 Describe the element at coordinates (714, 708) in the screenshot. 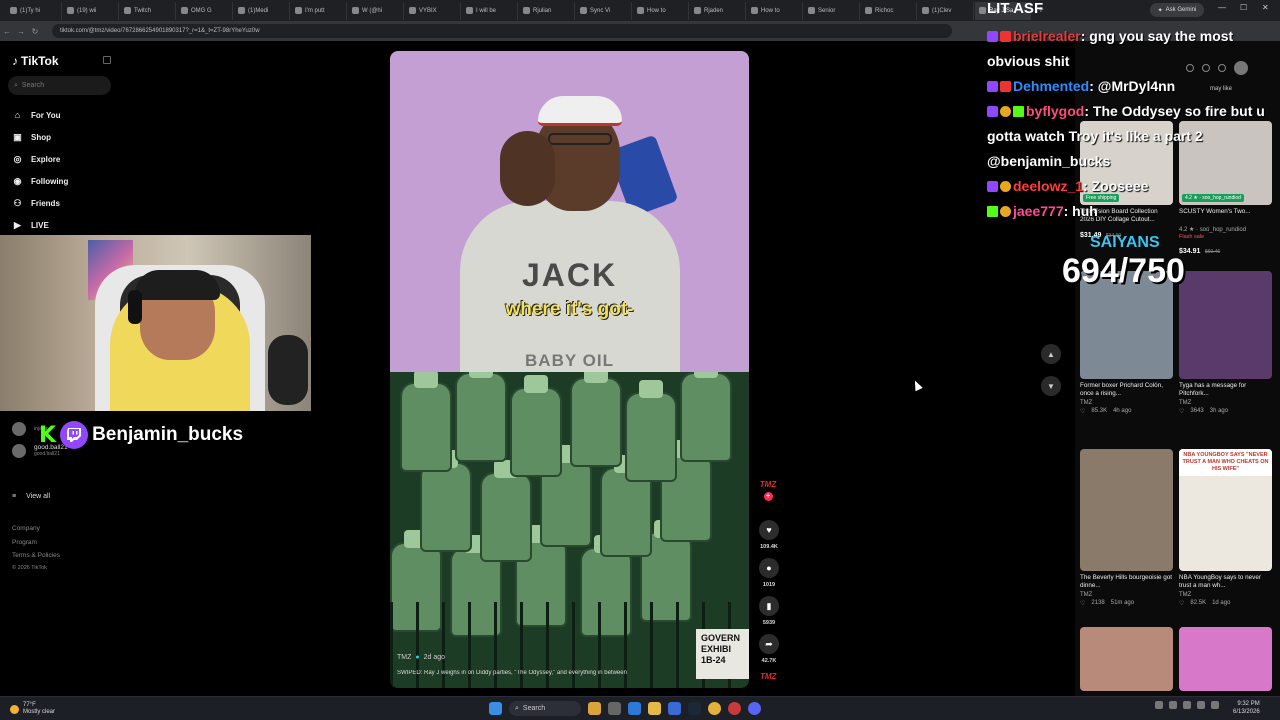

I see `chrome-icon` at that location.